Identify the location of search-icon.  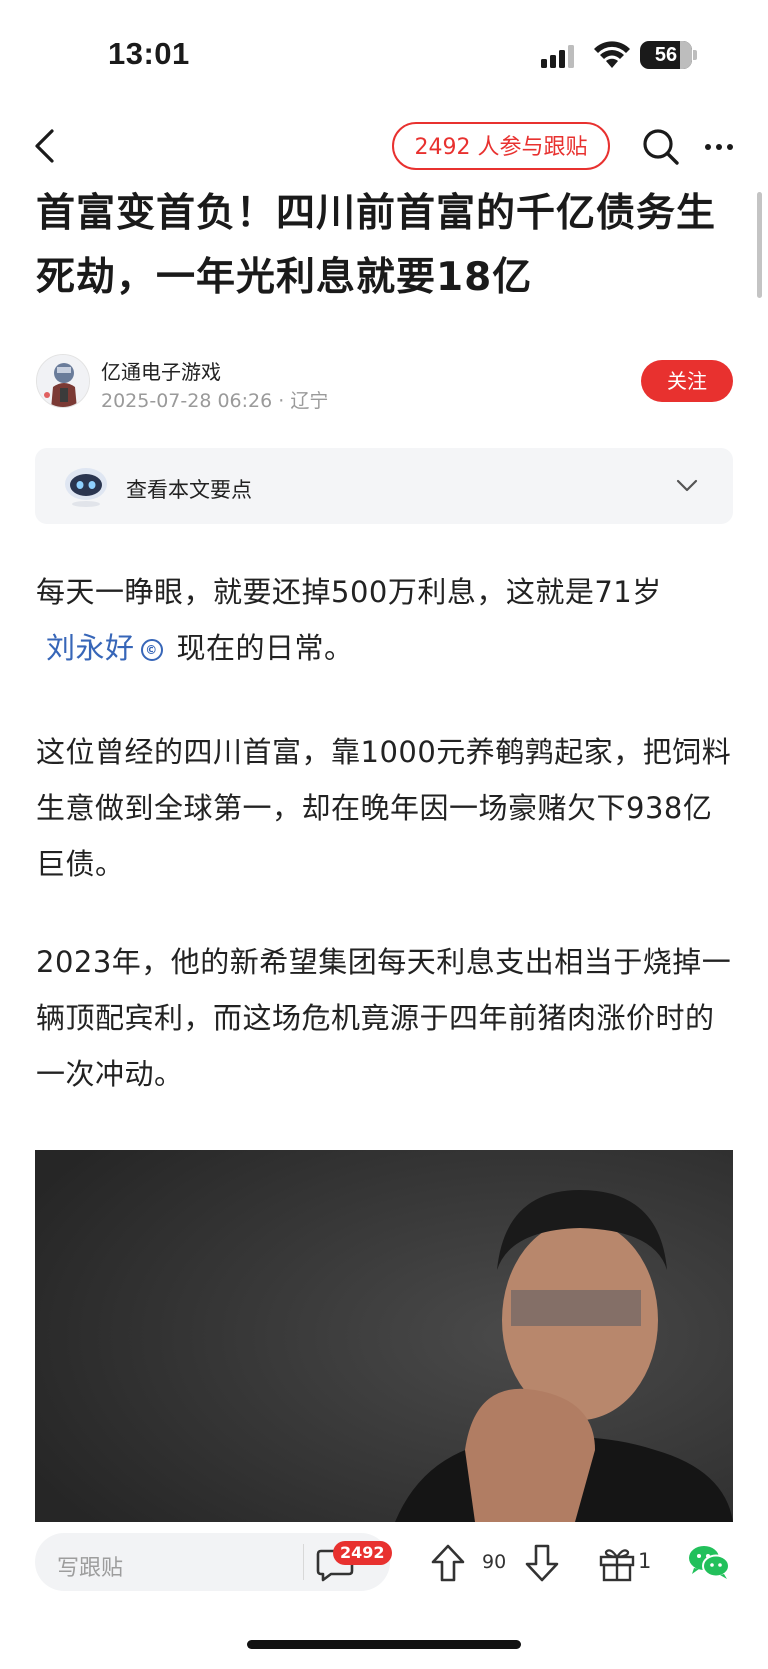
(661, 147).